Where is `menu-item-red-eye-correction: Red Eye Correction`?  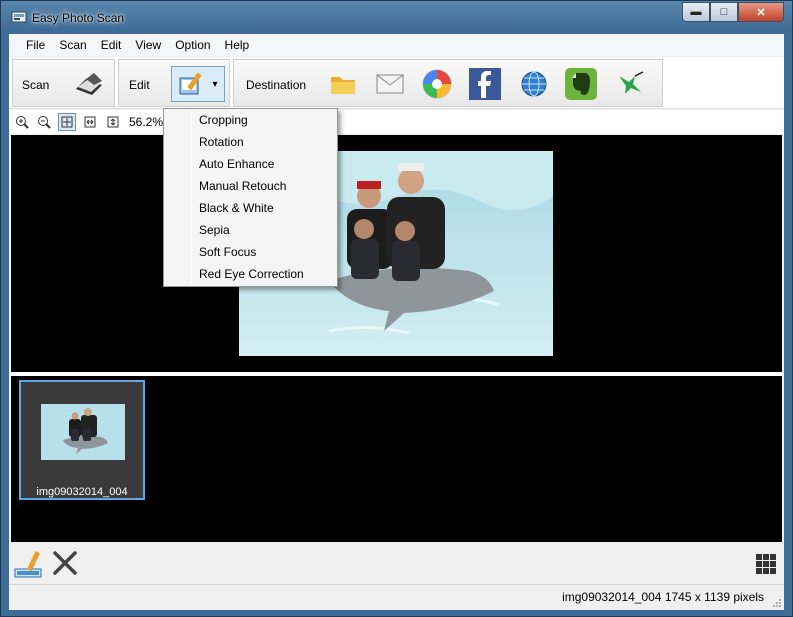
menu-item-red-eye-correction: Red Eye Correction is located at coordinates (251, 274).